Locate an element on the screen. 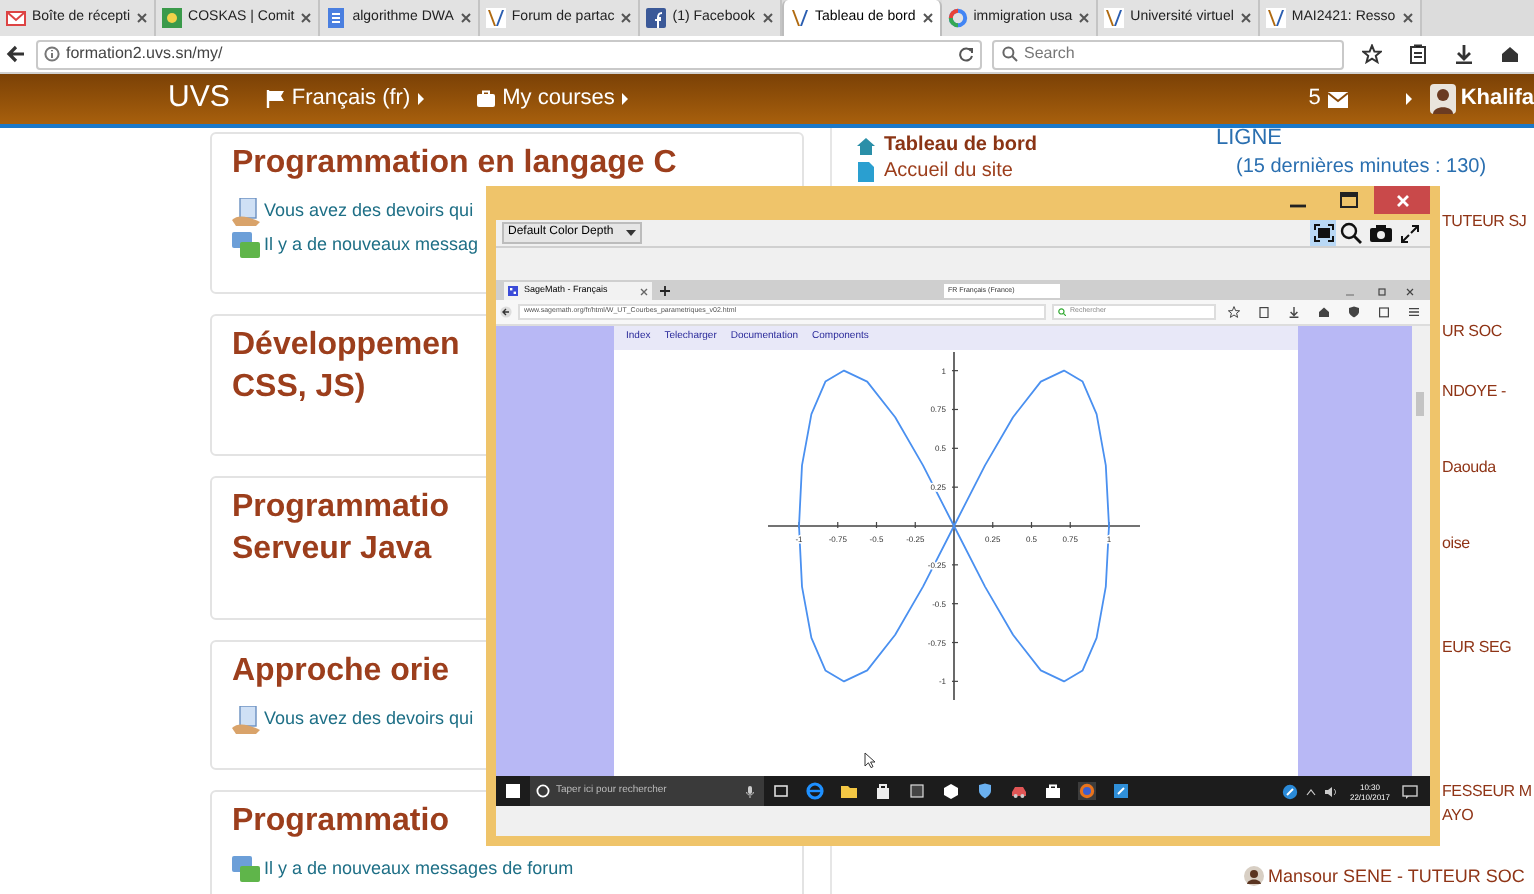 The height and width of the screenshot is (894, 1534). online-count: (15 dernières minutes : 130) is located at coordinates (1361, 168).